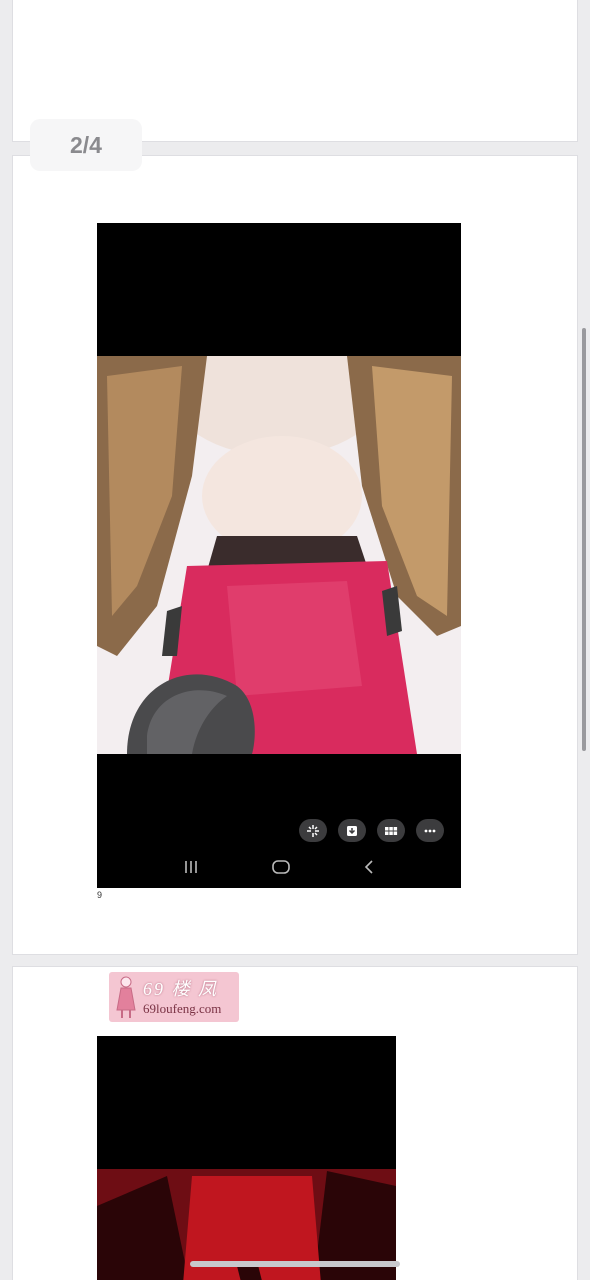 This screenshot has height=1280, width=590. I want to click on image-caption: 9, so click(100, 895).